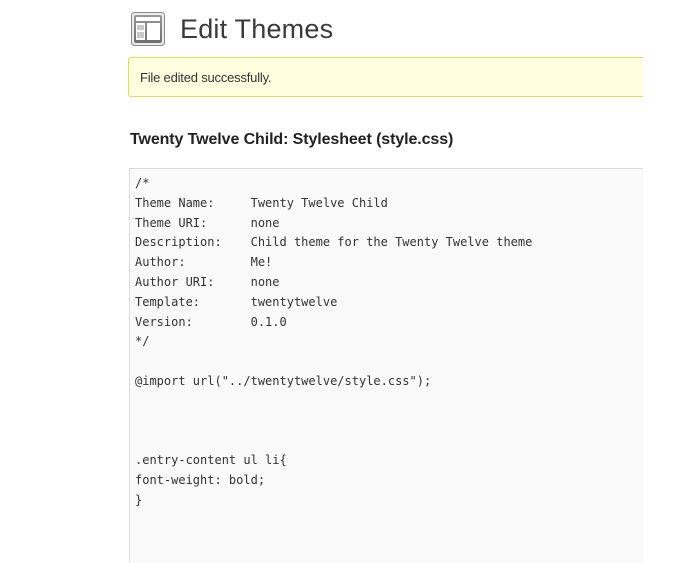 This screenshot has width=700, height=563. Describe the element at coordinates (251, 139) in the screenshot. I see `theme-file-title: Twenty Twelve Child: Stylesheet` at that location.